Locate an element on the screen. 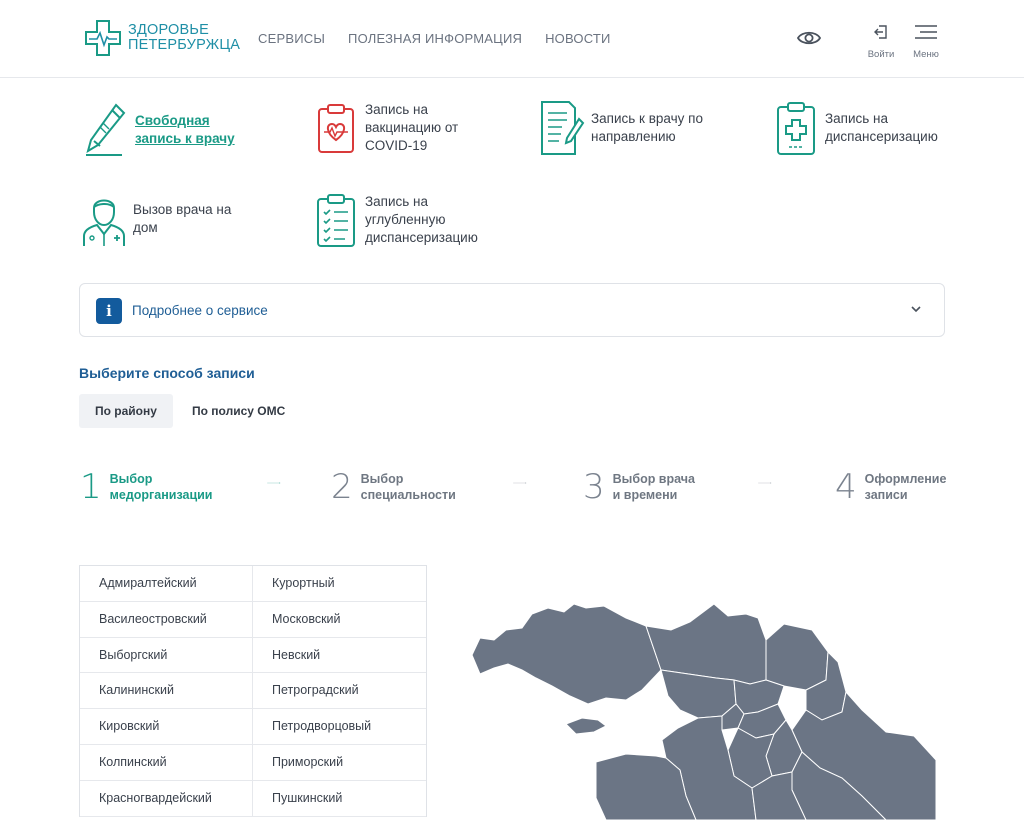  logo: ЗДОРОВЬЕ ПЕТЕРБУРЖЦА is located at coordinates (162, 38).